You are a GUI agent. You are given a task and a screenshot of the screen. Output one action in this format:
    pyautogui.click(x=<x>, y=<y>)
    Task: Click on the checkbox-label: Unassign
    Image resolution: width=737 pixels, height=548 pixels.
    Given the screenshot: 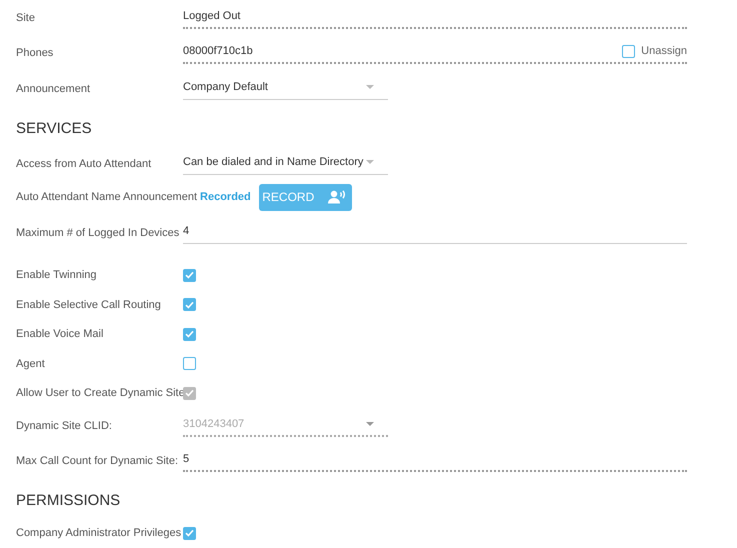 What is the action you would take?
    pyautogui.click(x=664, y=51)
    